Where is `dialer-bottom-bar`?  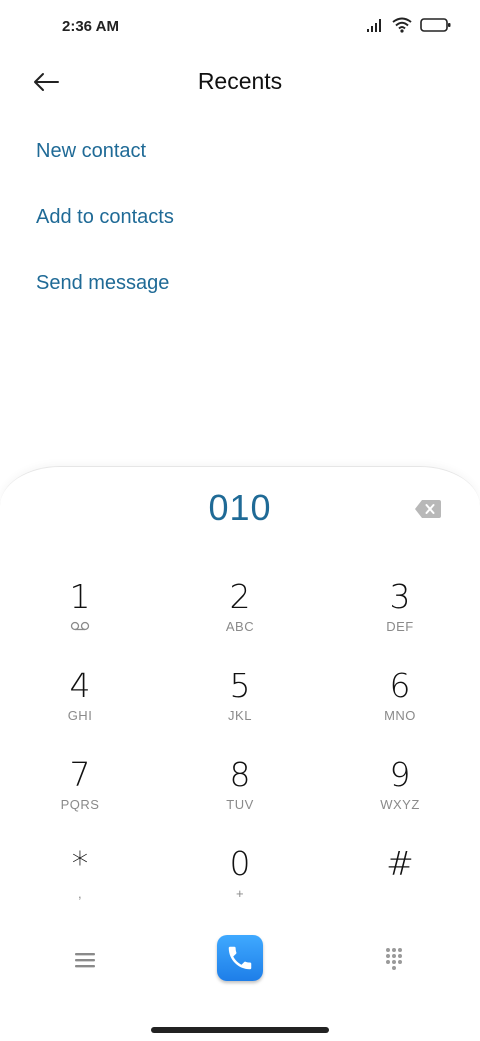
dialer-bottom-bar is located at coordinates (240, 965).